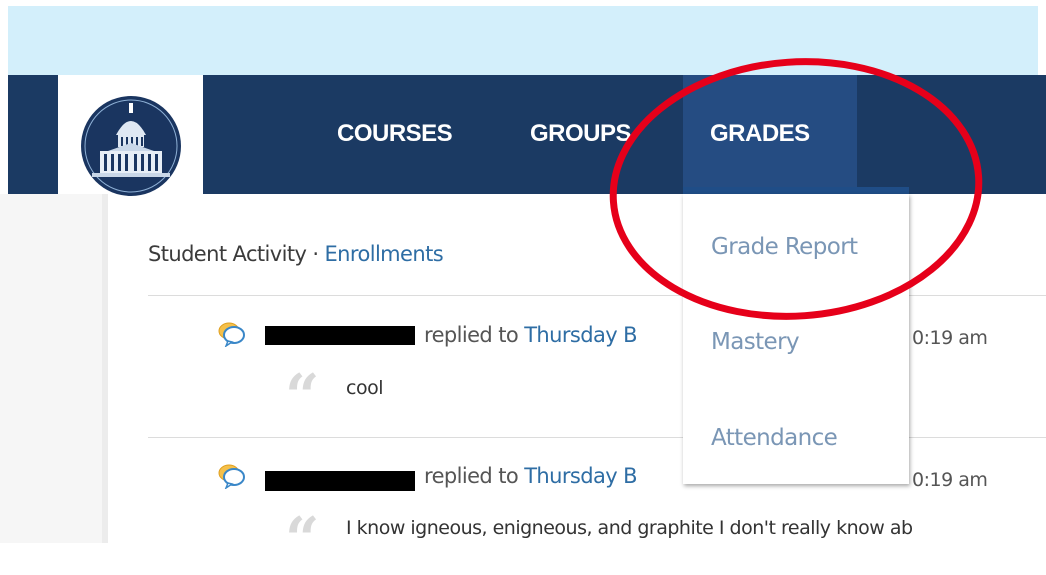 This screenshot has height=575, width=1046. What do you see at coordinates (131, 146) in the screenshot?
I see `capitol-dome-logo` at bounding box center [131, 146].